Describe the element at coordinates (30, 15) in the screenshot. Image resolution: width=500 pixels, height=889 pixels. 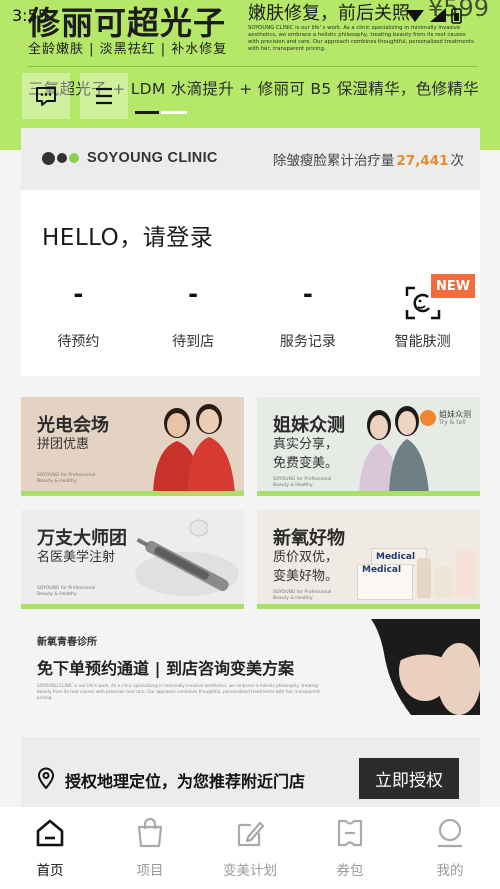
I see `status-time: 3:55` at that location.